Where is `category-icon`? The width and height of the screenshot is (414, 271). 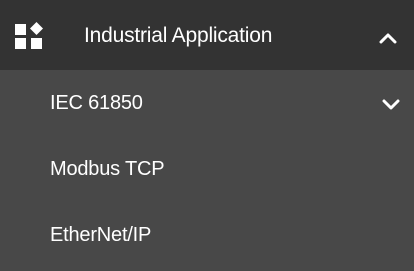 category-icon is located at coordinates (31, 36).